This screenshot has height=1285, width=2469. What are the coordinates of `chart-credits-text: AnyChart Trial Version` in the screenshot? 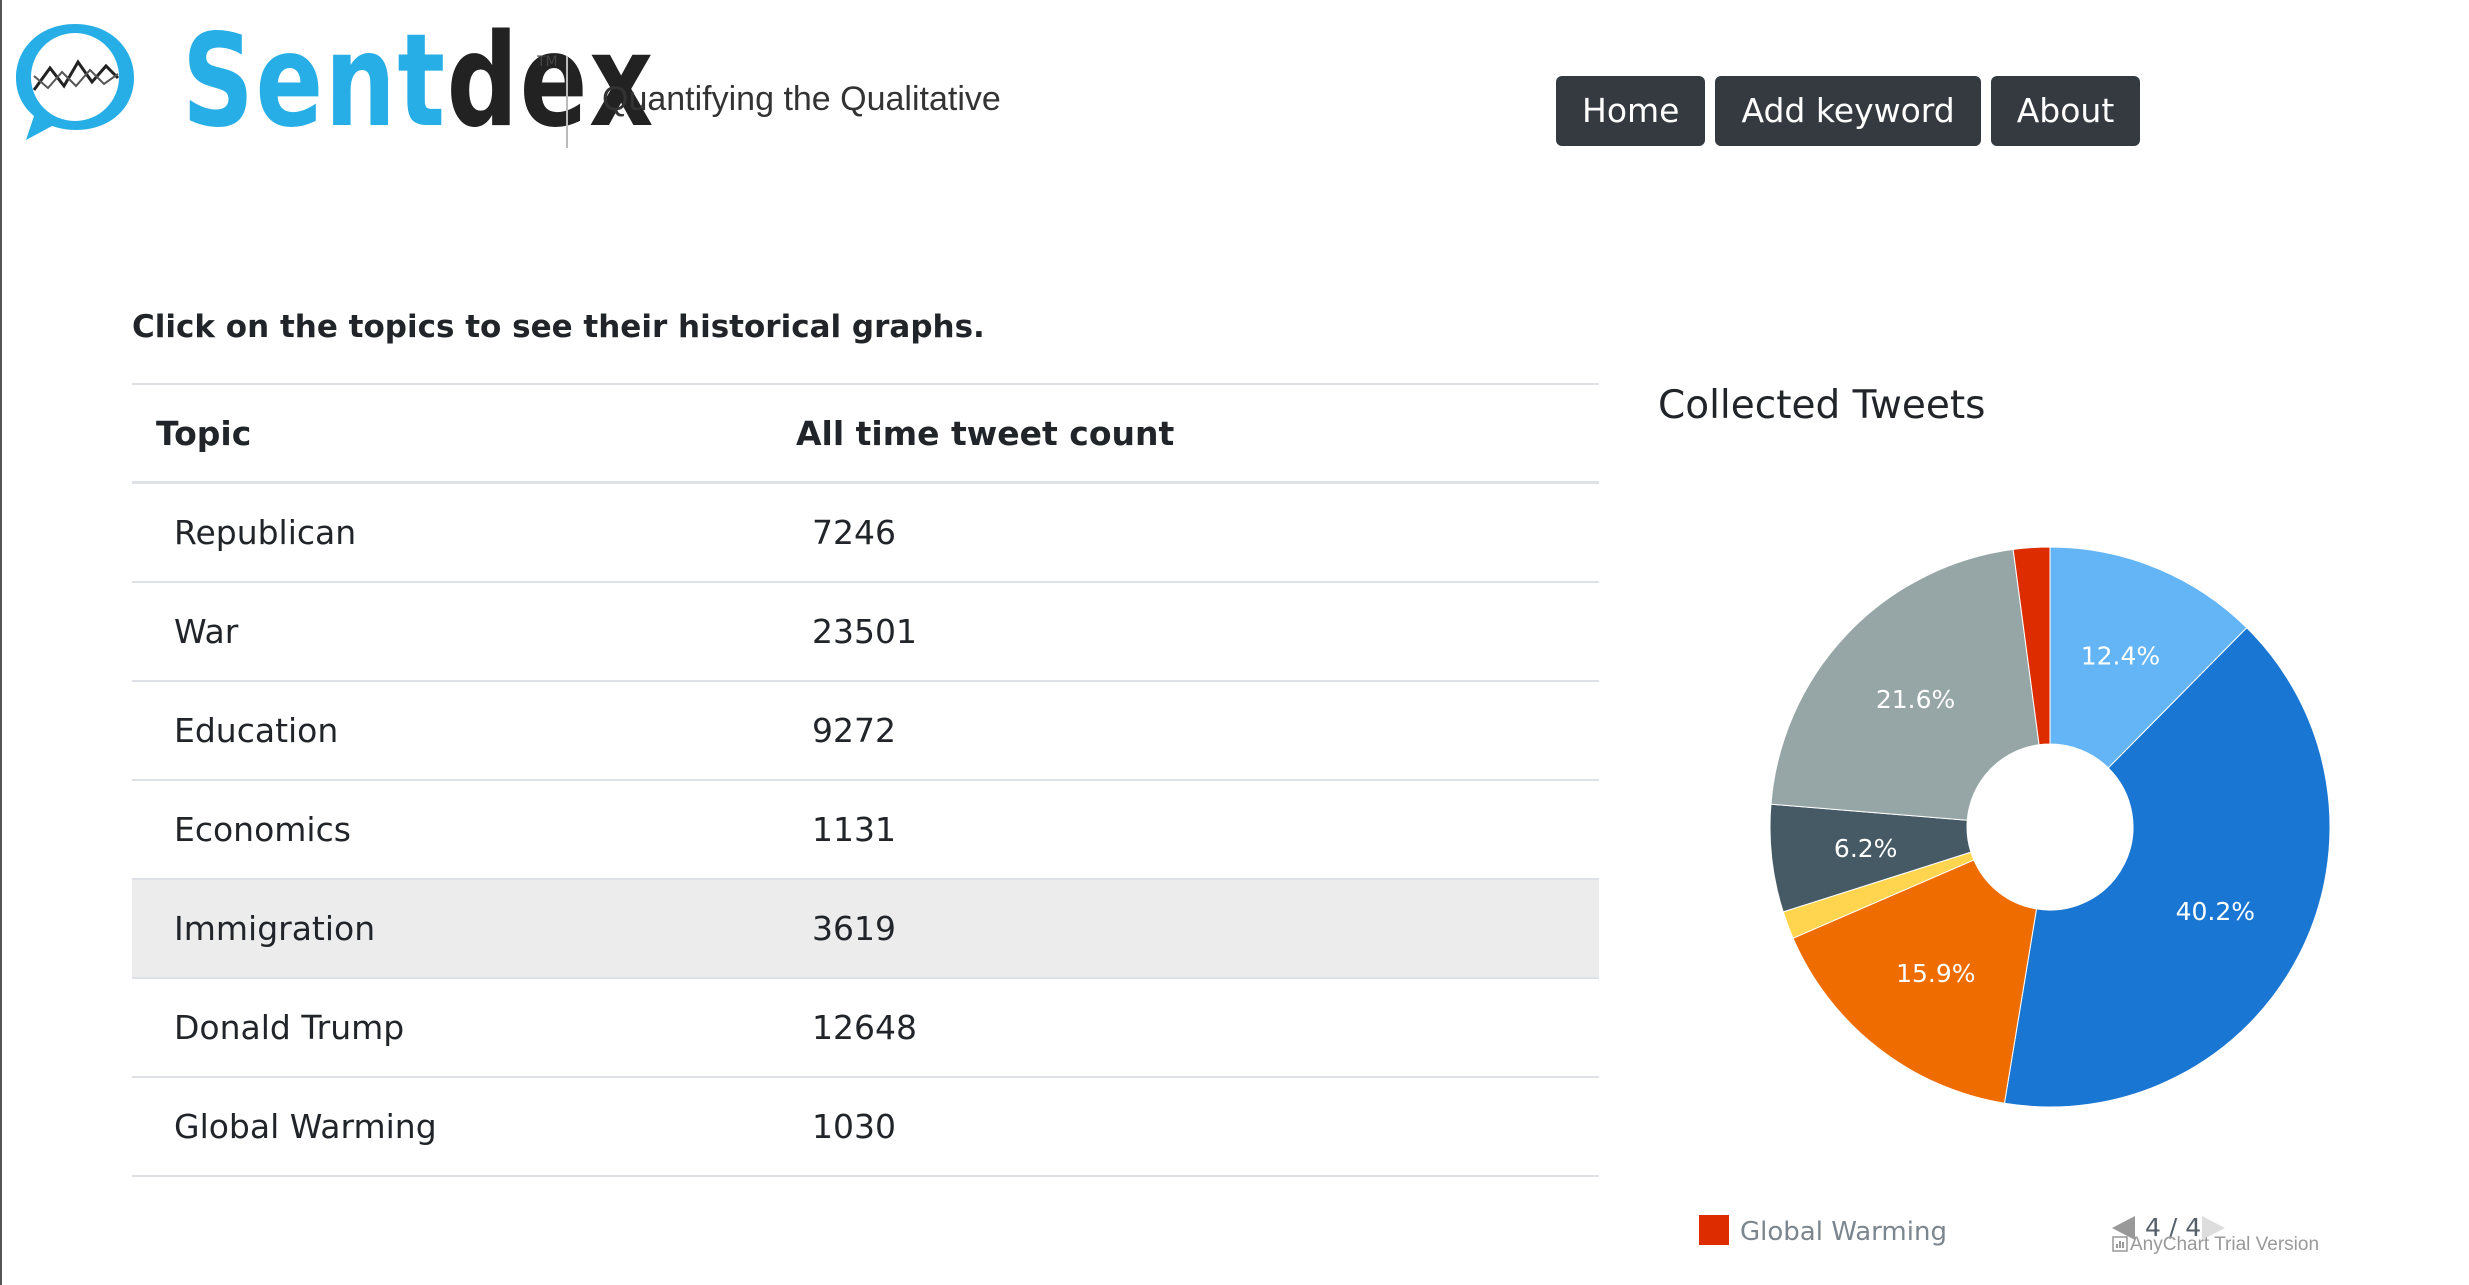 It's located at (2224, 1244).